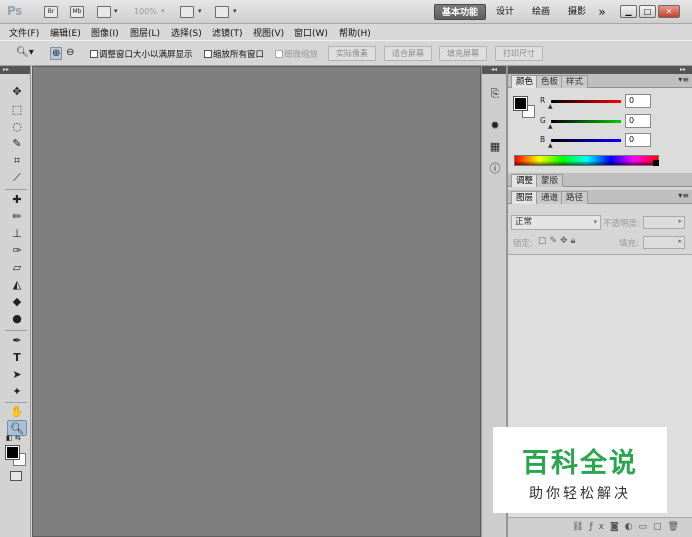 The width and height of the screenshot is (692, 537). Describe the element at coordinates (602, 12) in the screenshot. I see `more-workspaces-icon: »` at that location.